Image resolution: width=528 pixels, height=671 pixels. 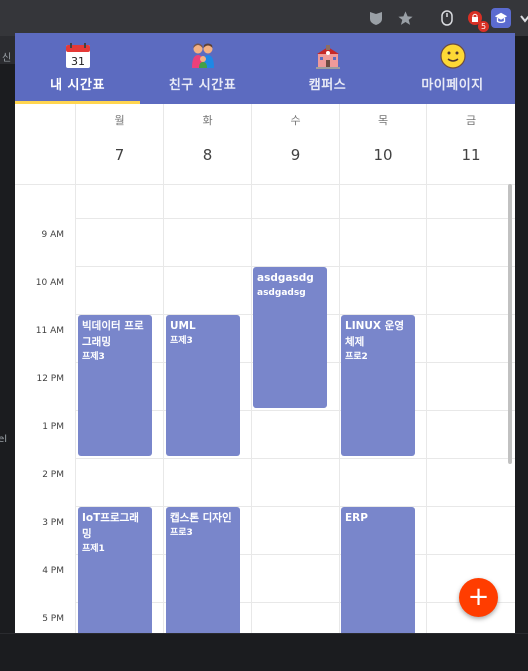 What do you see at coordinates (7, 353) in the screenshot?
I see `background-page-left` at bounding box center [7, 353].